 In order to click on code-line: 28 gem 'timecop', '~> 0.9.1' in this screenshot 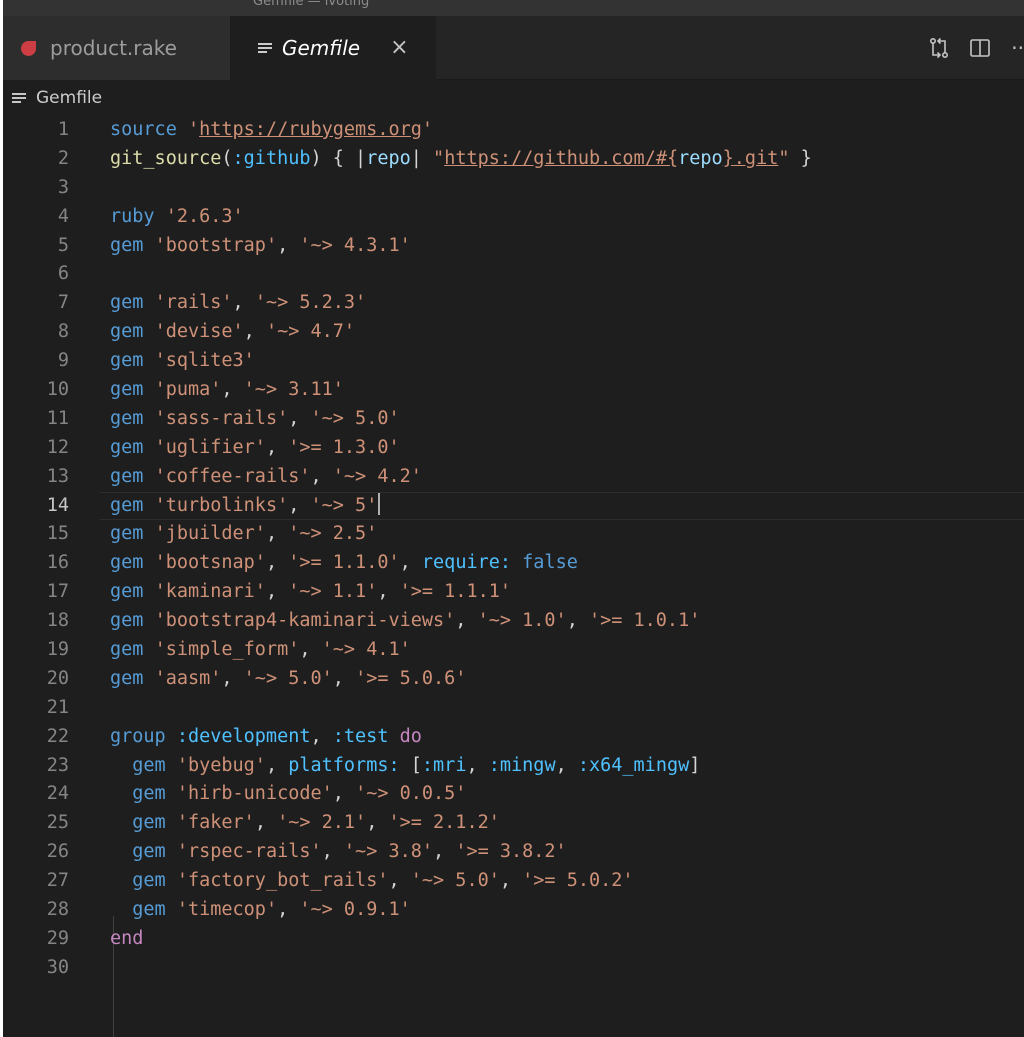, I will do `click(513, 910)`.